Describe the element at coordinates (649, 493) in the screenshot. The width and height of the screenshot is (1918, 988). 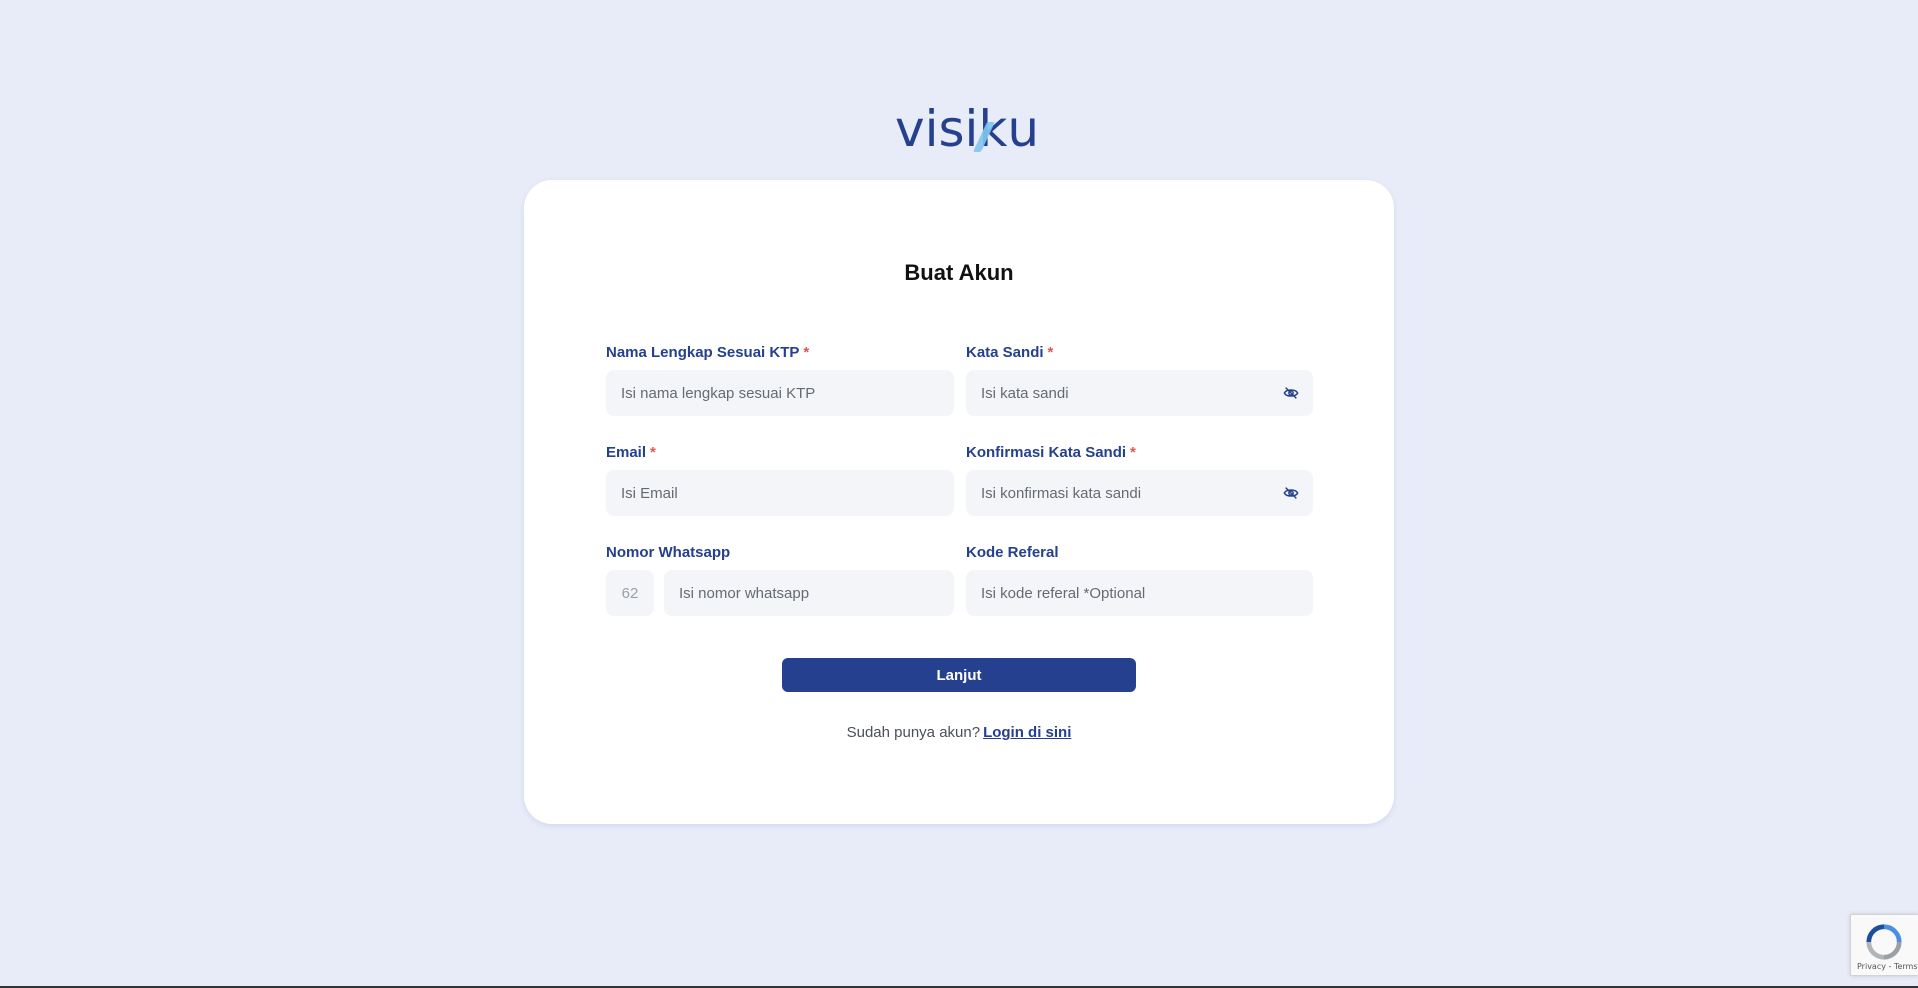
I see `email-placeholder: Isi Email` at that location.